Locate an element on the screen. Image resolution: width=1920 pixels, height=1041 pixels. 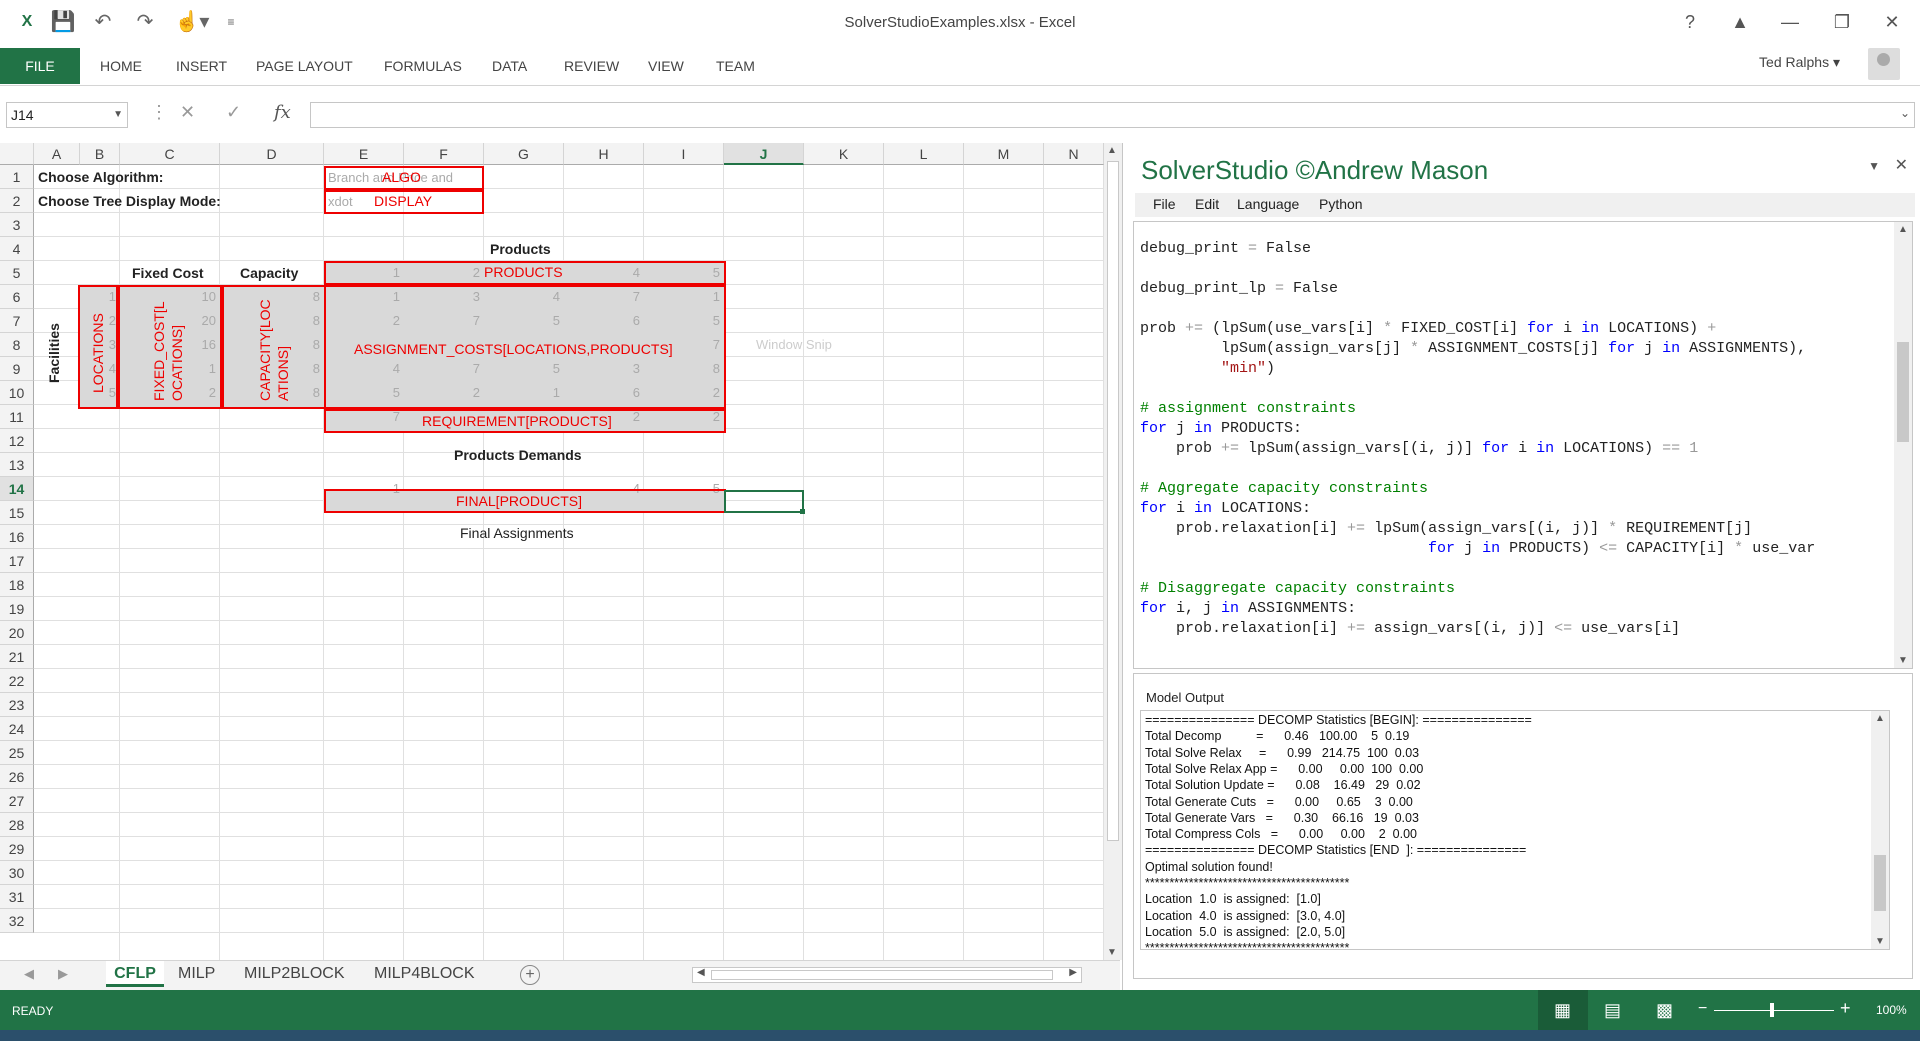
tab-page-layout: PAGE LAYOUT is located at coordinates (304, 66).